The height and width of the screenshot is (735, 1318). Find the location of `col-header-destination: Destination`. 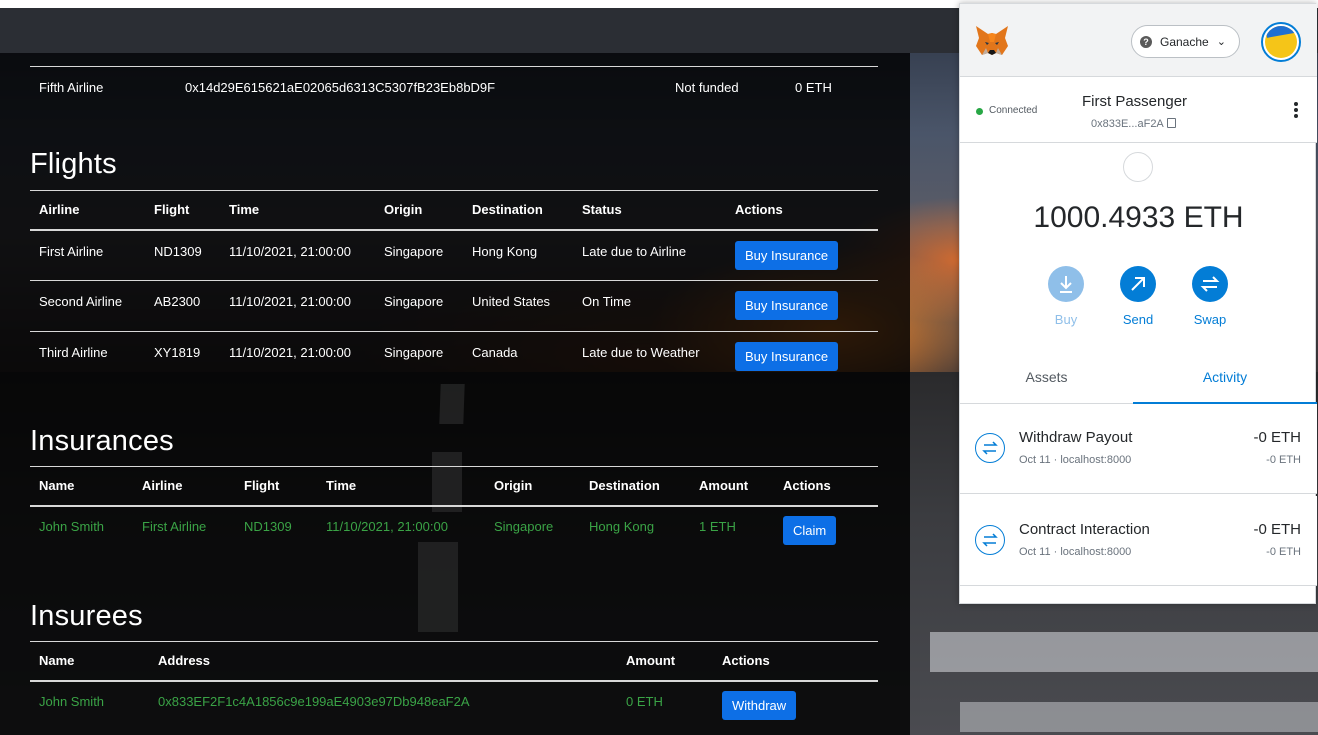

col-header-destination: Destination is located at coordinates (635, 486).